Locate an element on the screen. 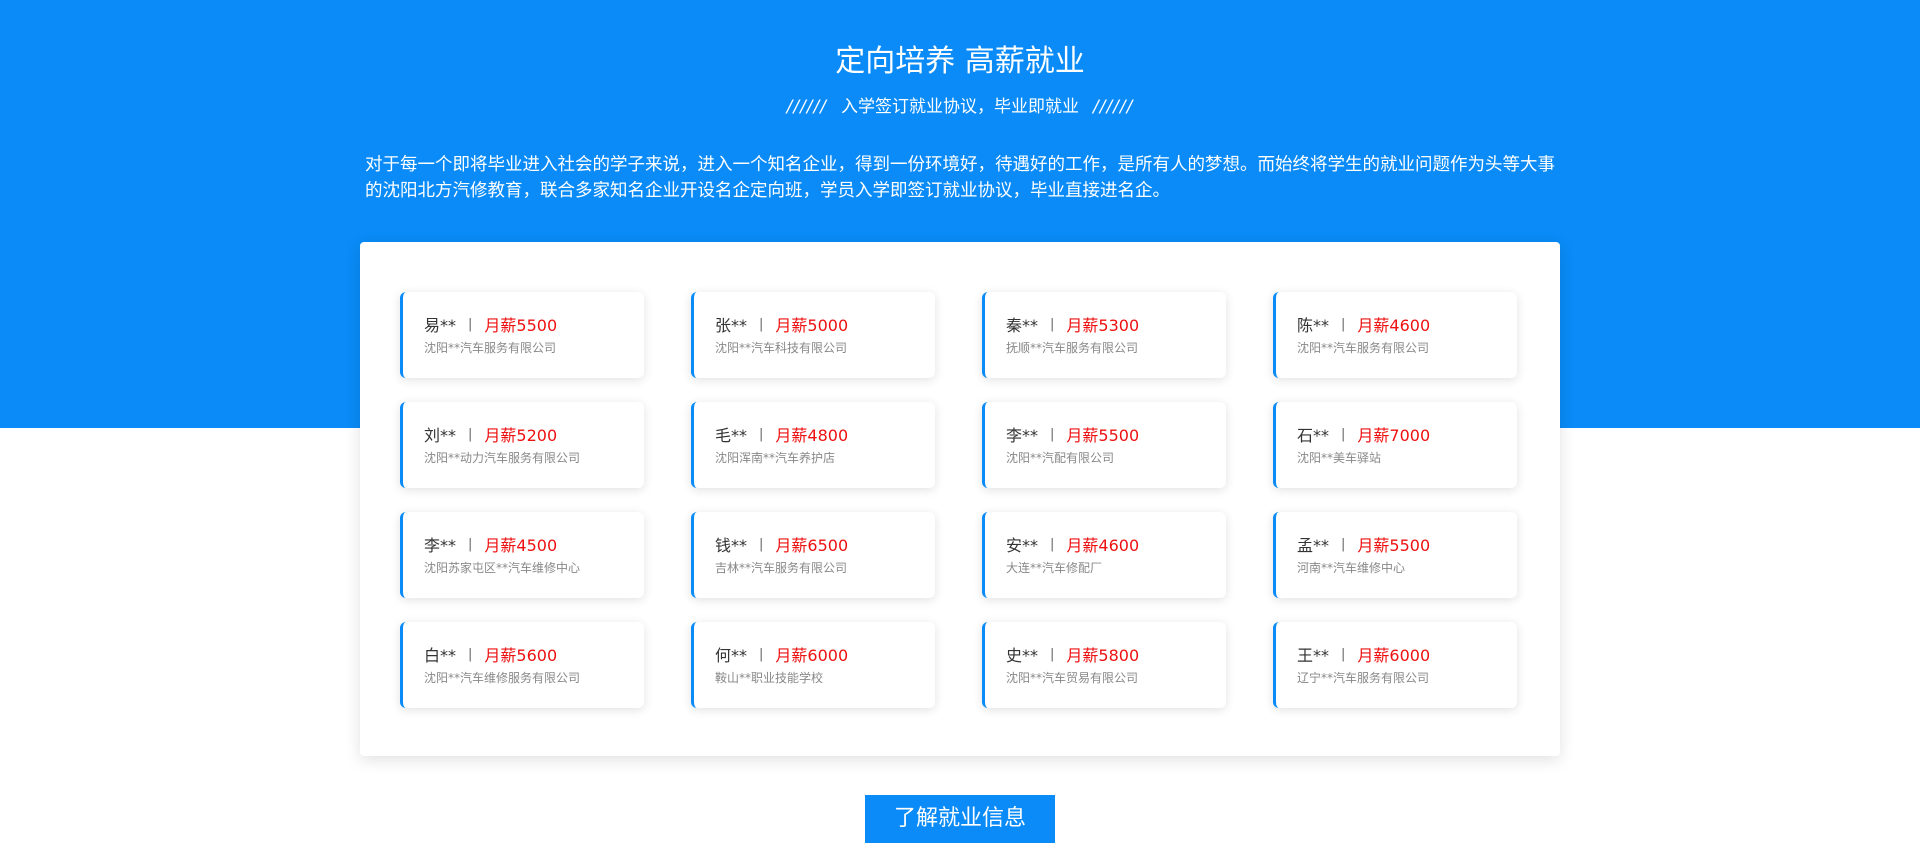  student-name: 何** is located at coordinates (731, 655).